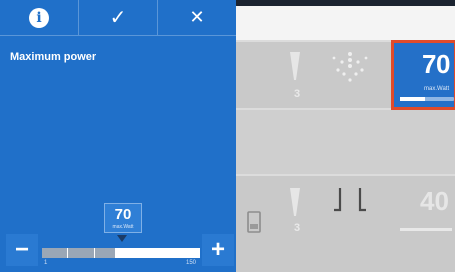 The width and height of the screenshot is (455, 272). What do you see at coordinates (350, 200) in the screenshot?
I see `bipolar-forceps-icon` at bounding box center [350, 200].